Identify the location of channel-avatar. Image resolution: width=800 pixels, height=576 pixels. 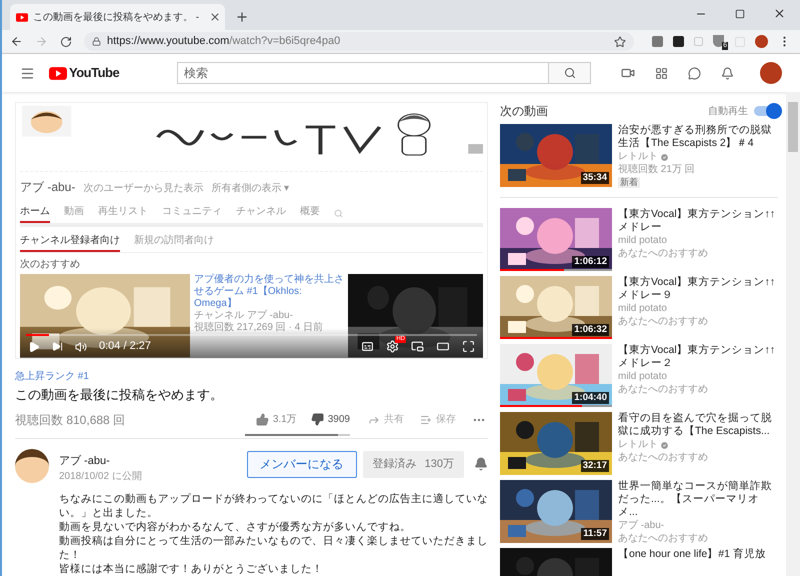
(32, 465).